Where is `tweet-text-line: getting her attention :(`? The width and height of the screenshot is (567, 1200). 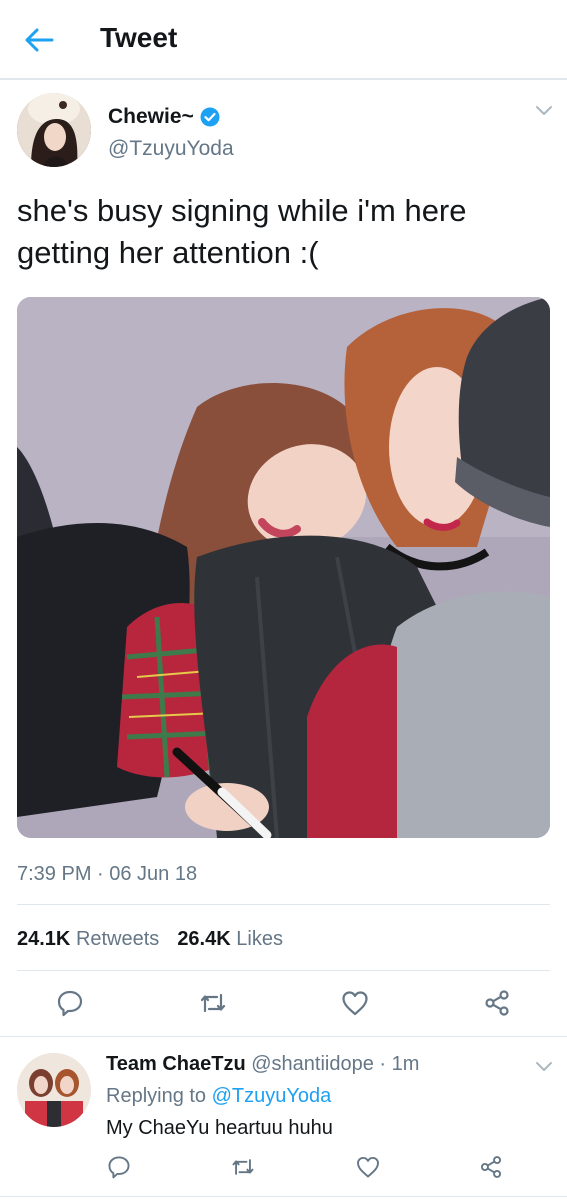 tweet-text-line: getting her attention :( is located at coordinates (168, 252).